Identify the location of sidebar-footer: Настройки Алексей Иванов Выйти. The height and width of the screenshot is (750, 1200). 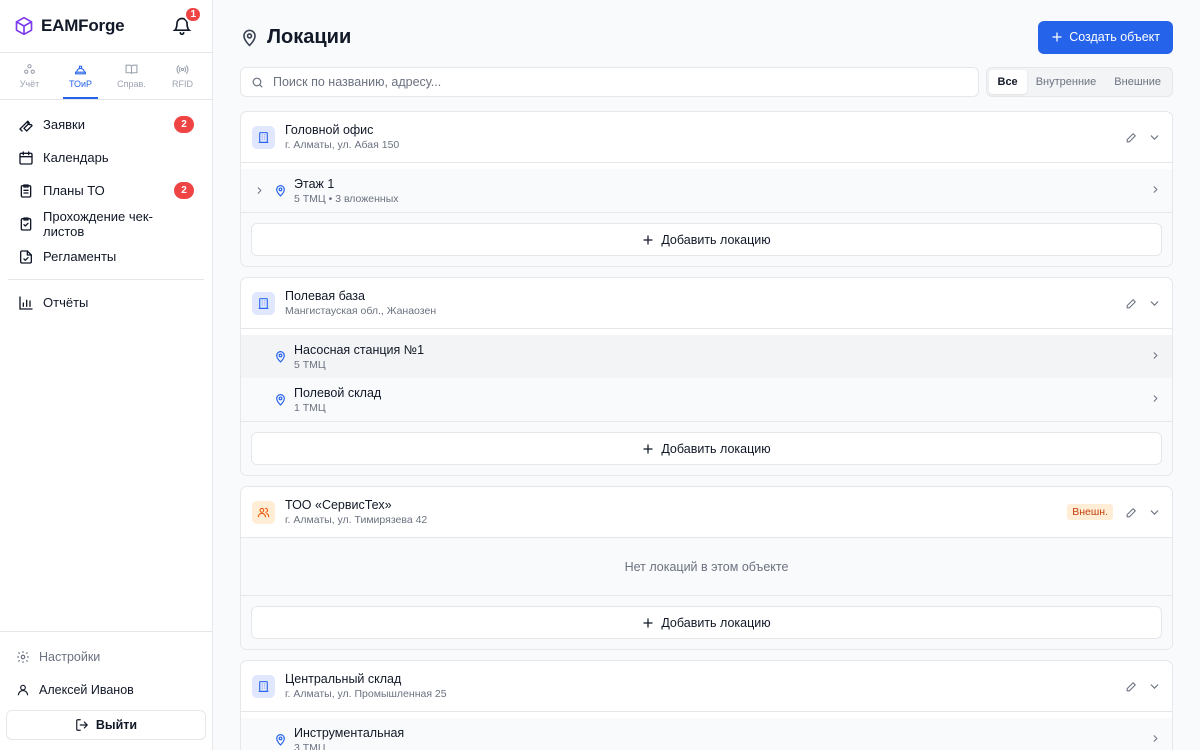
(106, 690).